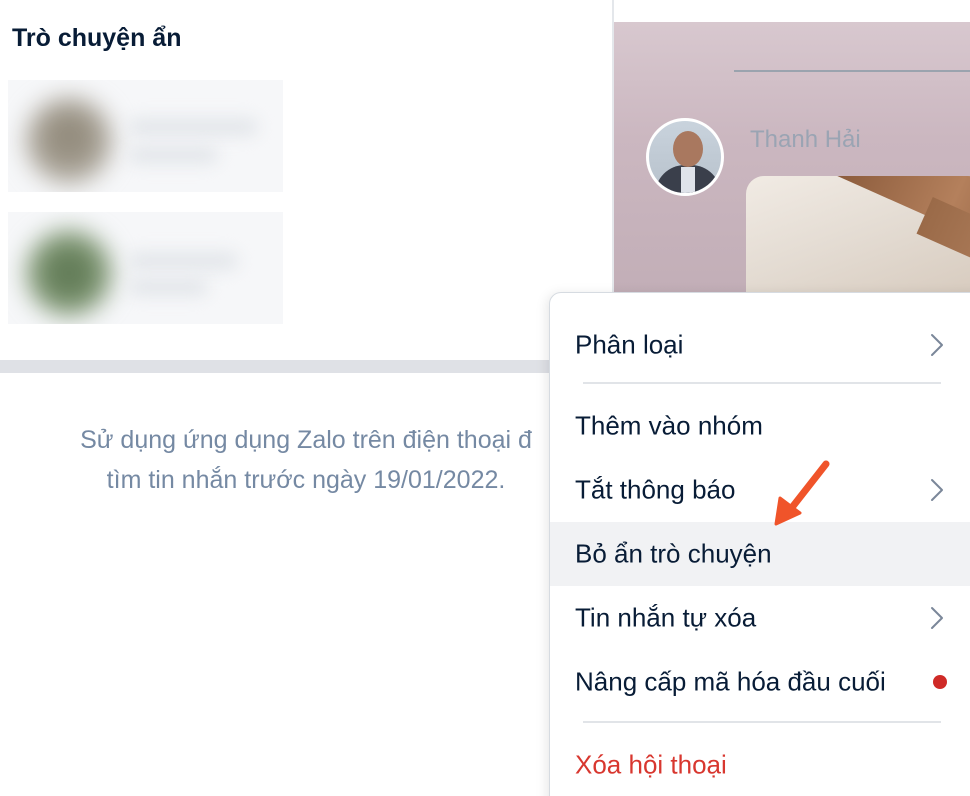  Describe the element at coordinates (730, 681) in the screenshot. I see `menu-item-label: Nâng cấp mã hóa đầu cuối` at that location.